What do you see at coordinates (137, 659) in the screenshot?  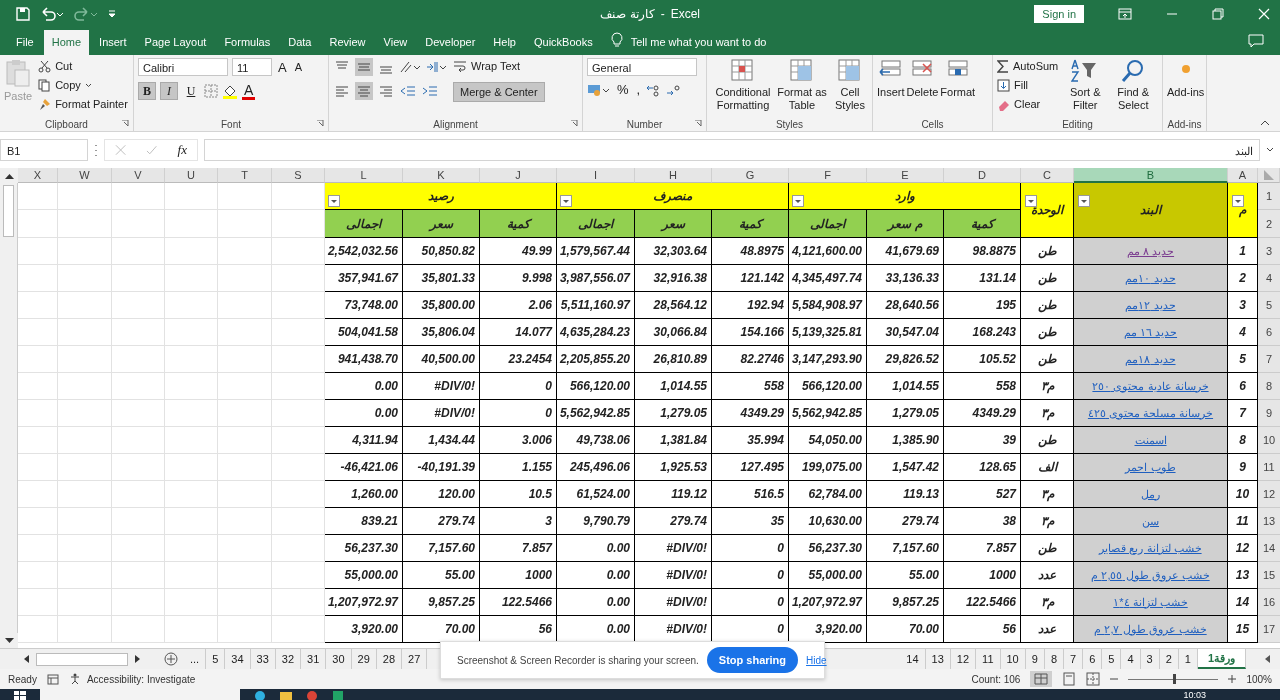 I see `scroll-right-icon` at bounding box center [137, 659].